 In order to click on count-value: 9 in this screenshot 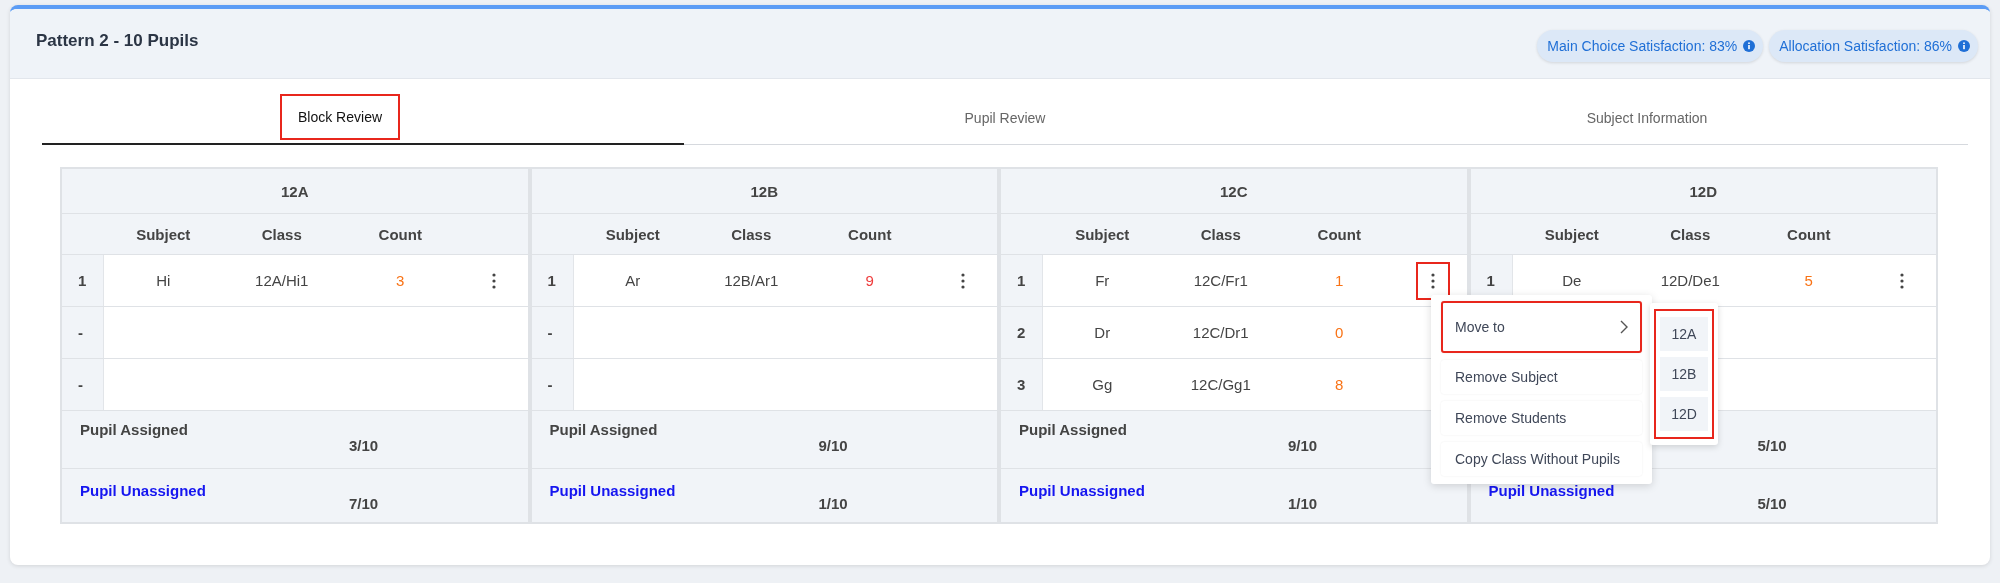, I will do `click(869, 280)`.